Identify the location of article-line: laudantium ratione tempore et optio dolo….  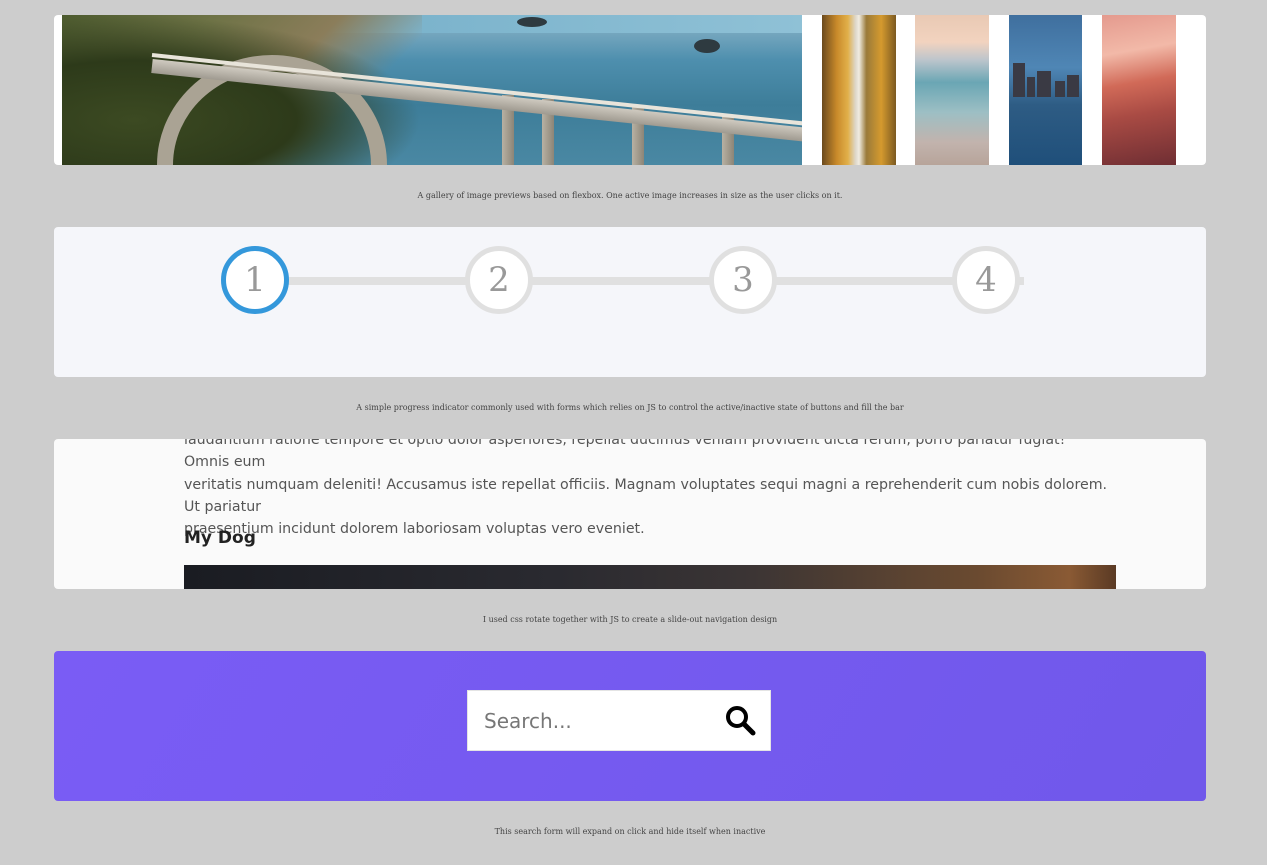
(625, 455).